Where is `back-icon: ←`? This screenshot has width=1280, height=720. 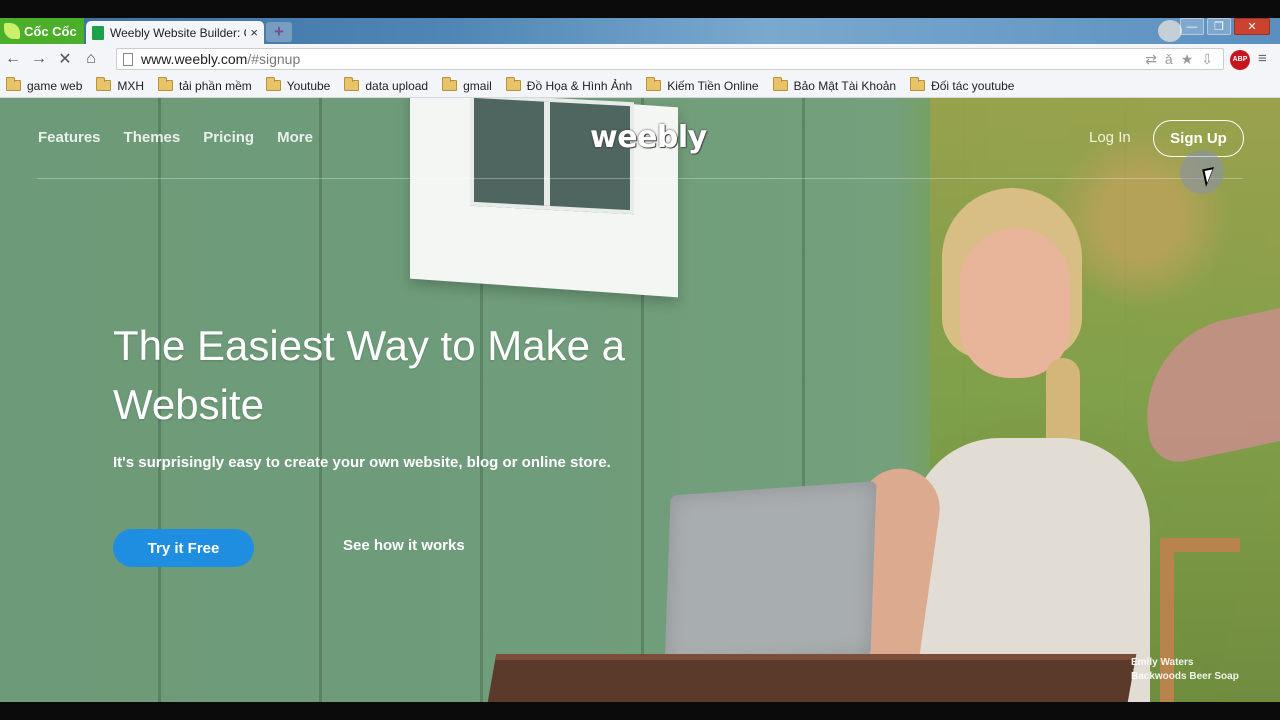
back-icon: ← is located at coordinates (13, 59).